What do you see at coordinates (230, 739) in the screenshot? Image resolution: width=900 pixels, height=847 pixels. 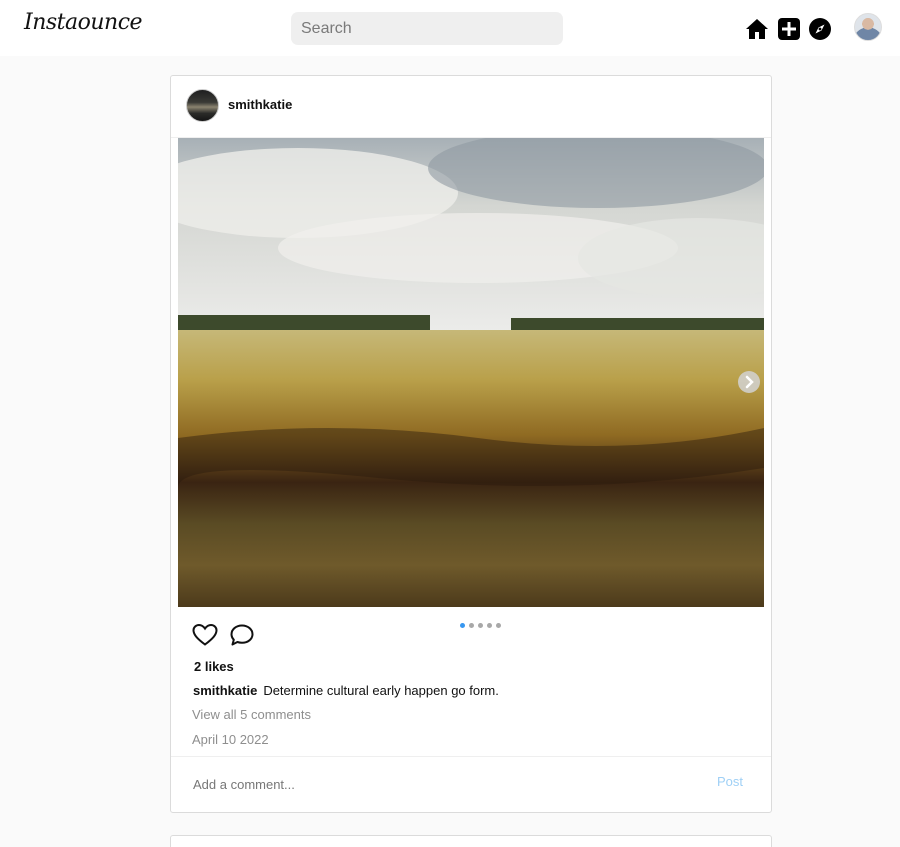 I see `post-date: April 10 2022` at bounding box center [230, 739].